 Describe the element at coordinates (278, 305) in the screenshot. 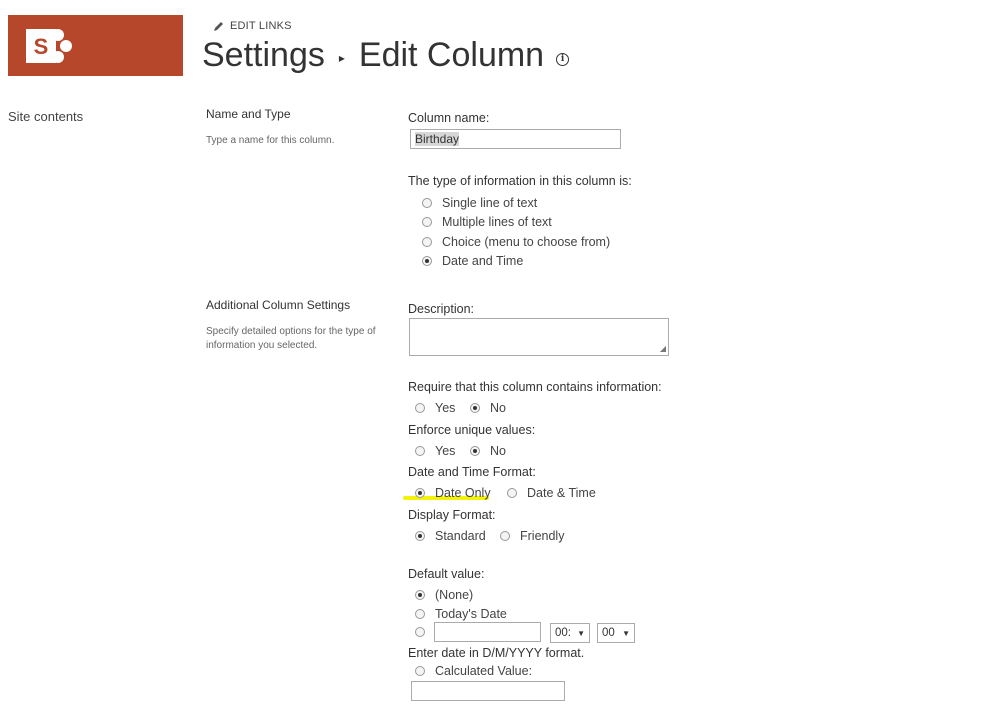

I see `section-additional-title: Additional Column Settings` at that location.